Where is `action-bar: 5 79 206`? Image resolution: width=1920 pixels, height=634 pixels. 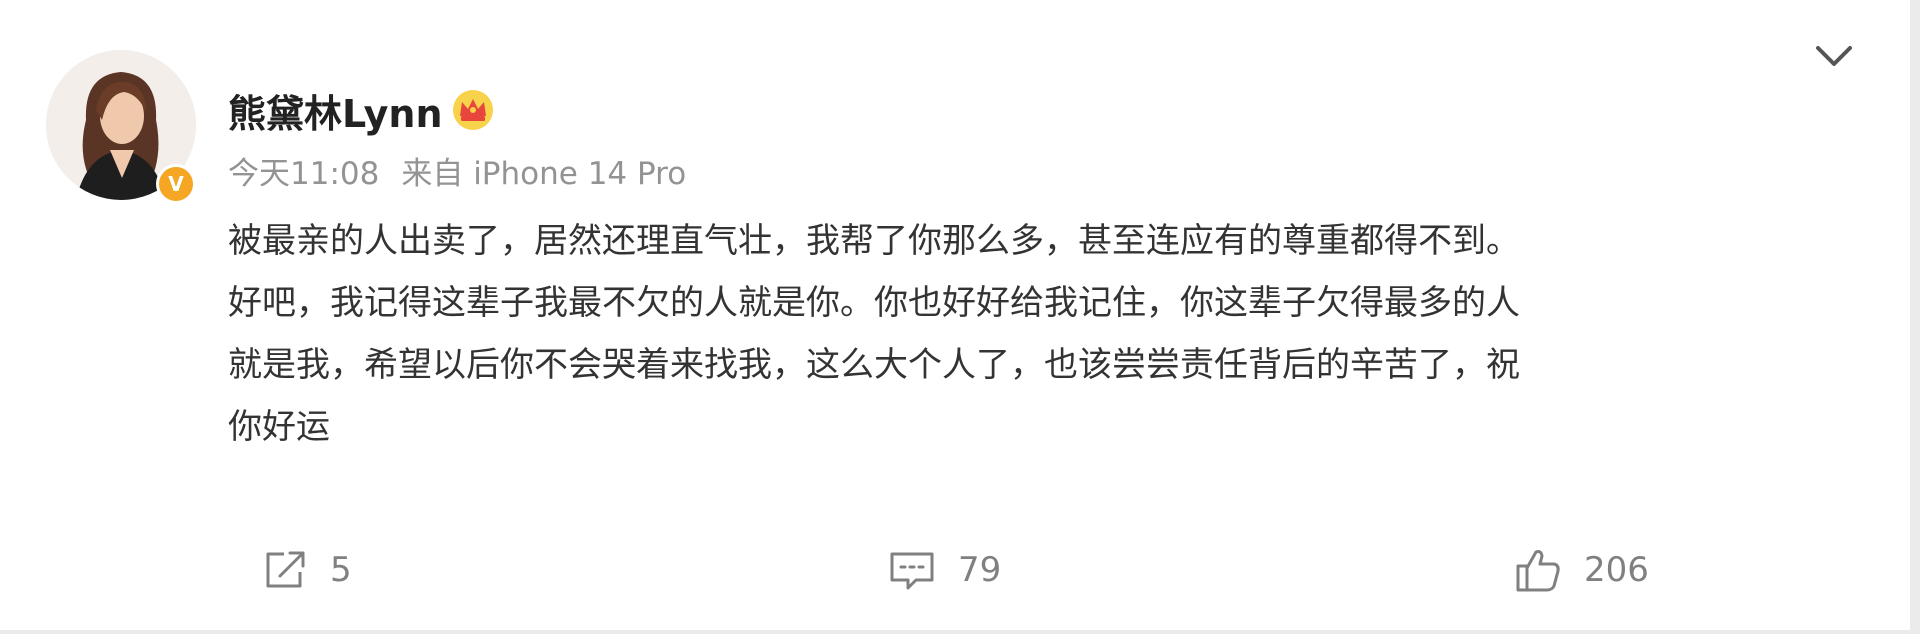
action-bar: 5 79 206 is located at coordinates (955, 570).